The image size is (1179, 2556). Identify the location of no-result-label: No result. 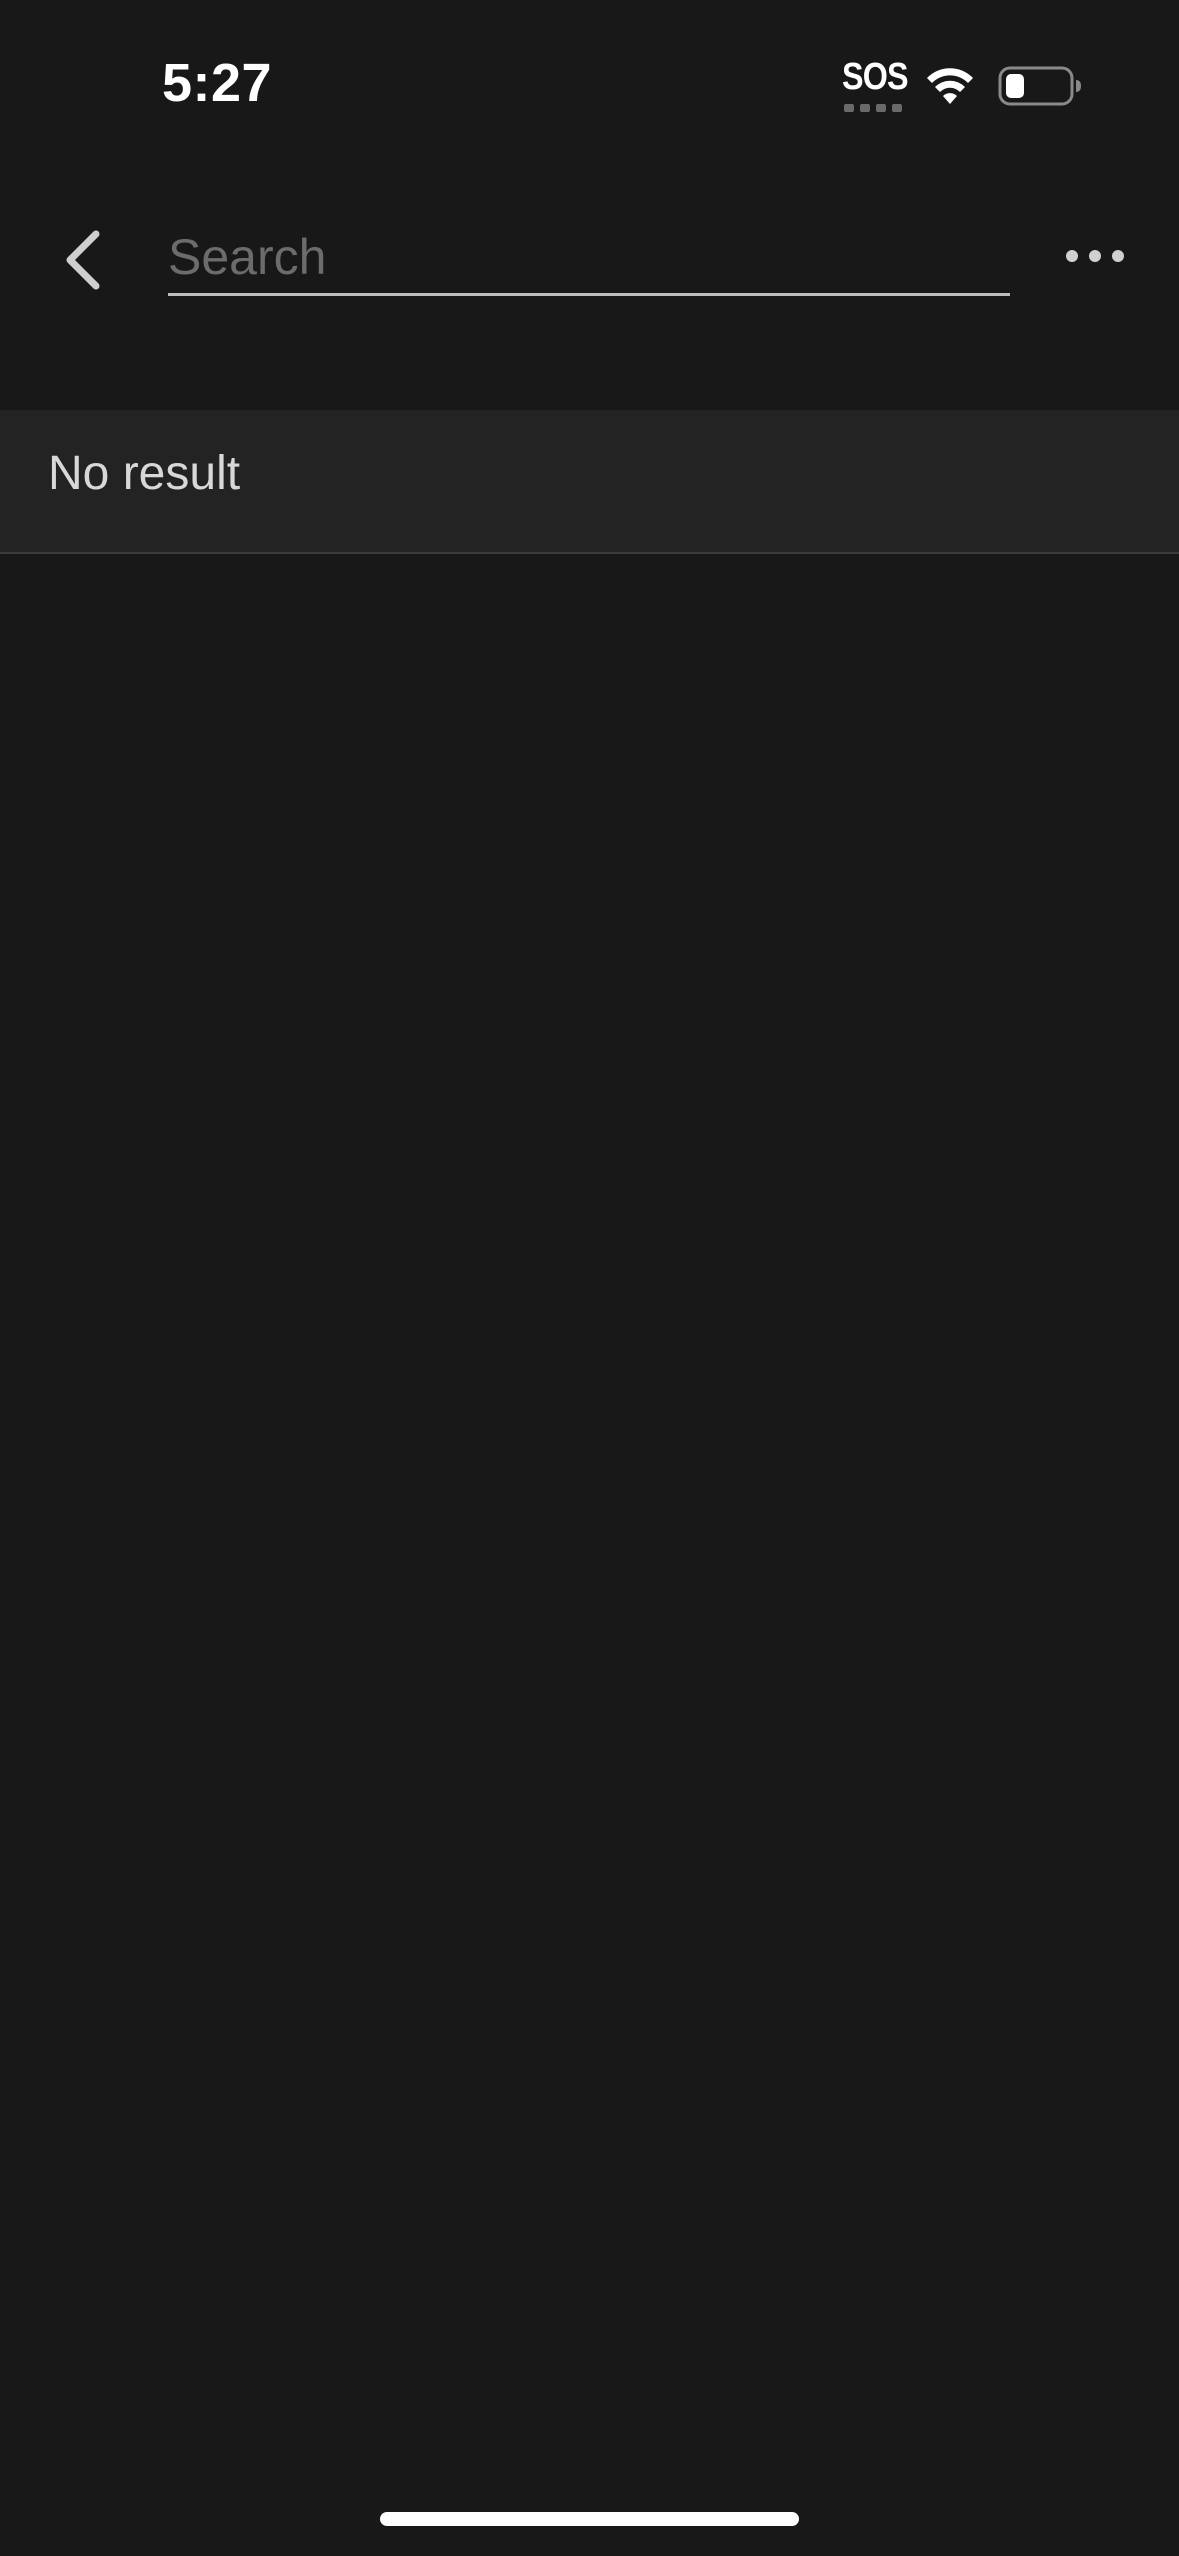
(144, 473).